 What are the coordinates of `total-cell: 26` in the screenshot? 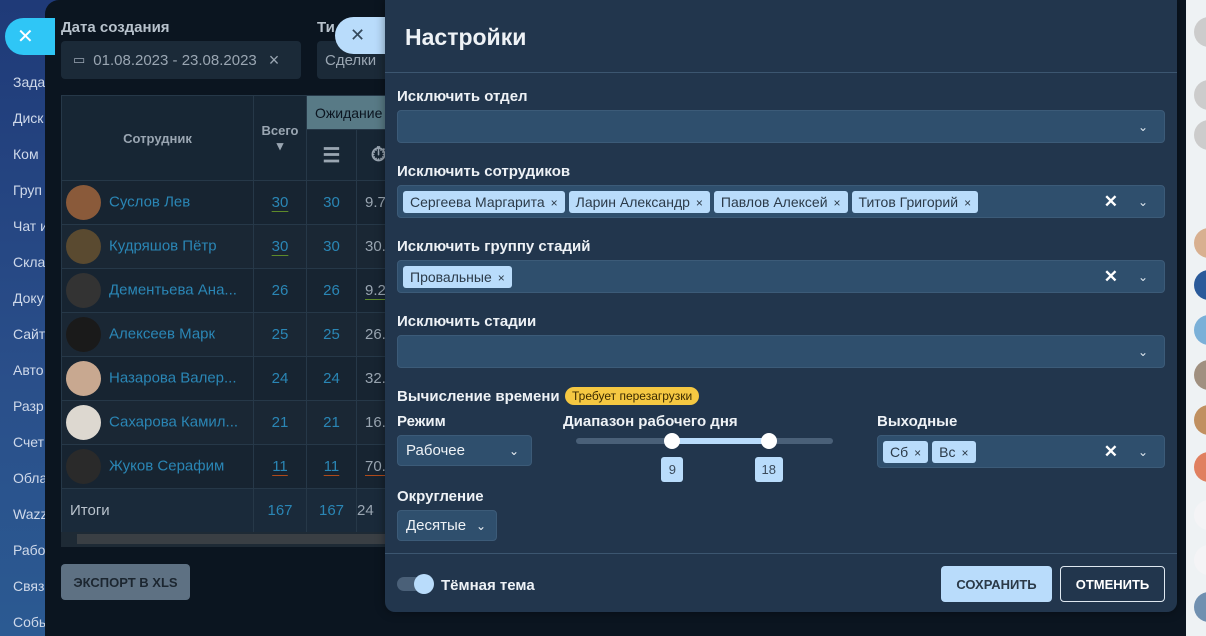 It's located at (280, 290).